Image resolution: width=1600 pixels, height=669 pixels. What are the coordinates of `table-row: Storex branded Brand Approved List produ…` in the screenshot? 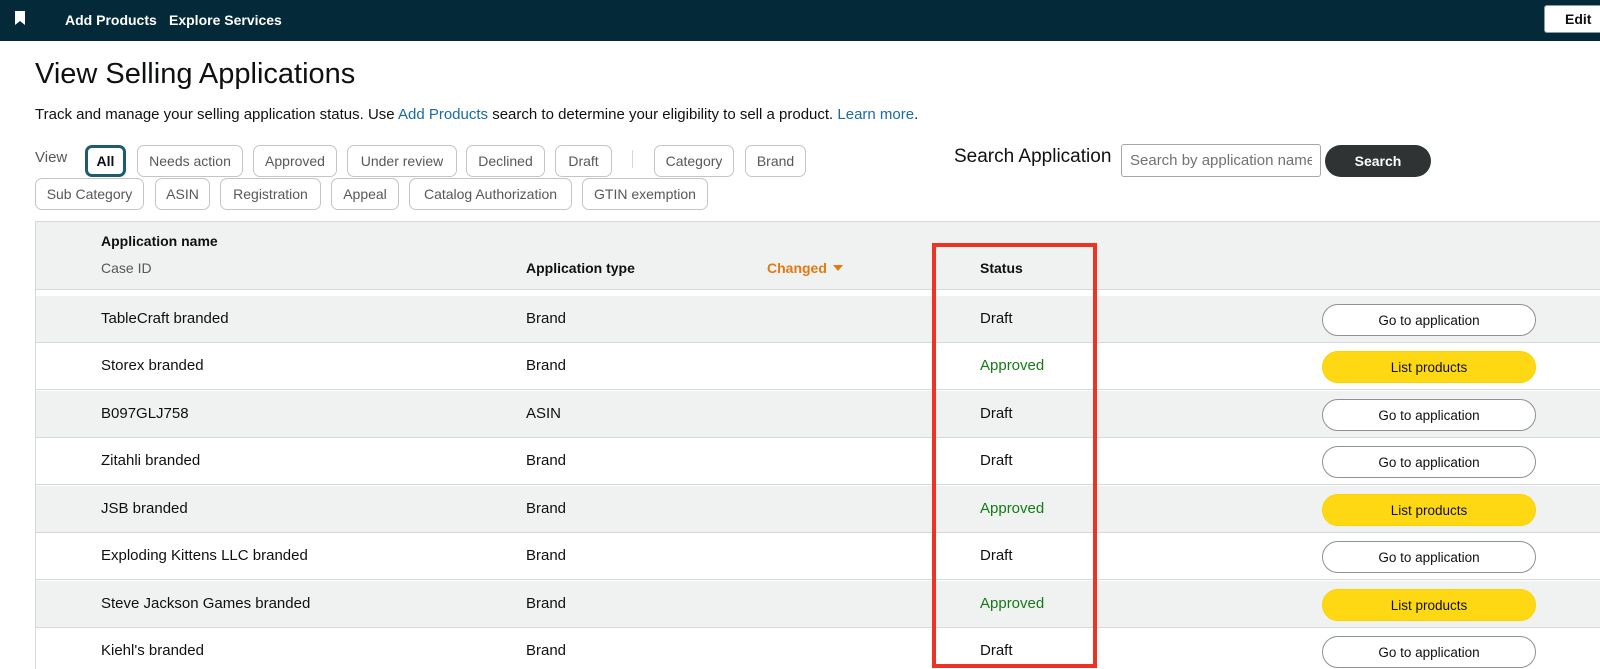 It's located at (818, 366).